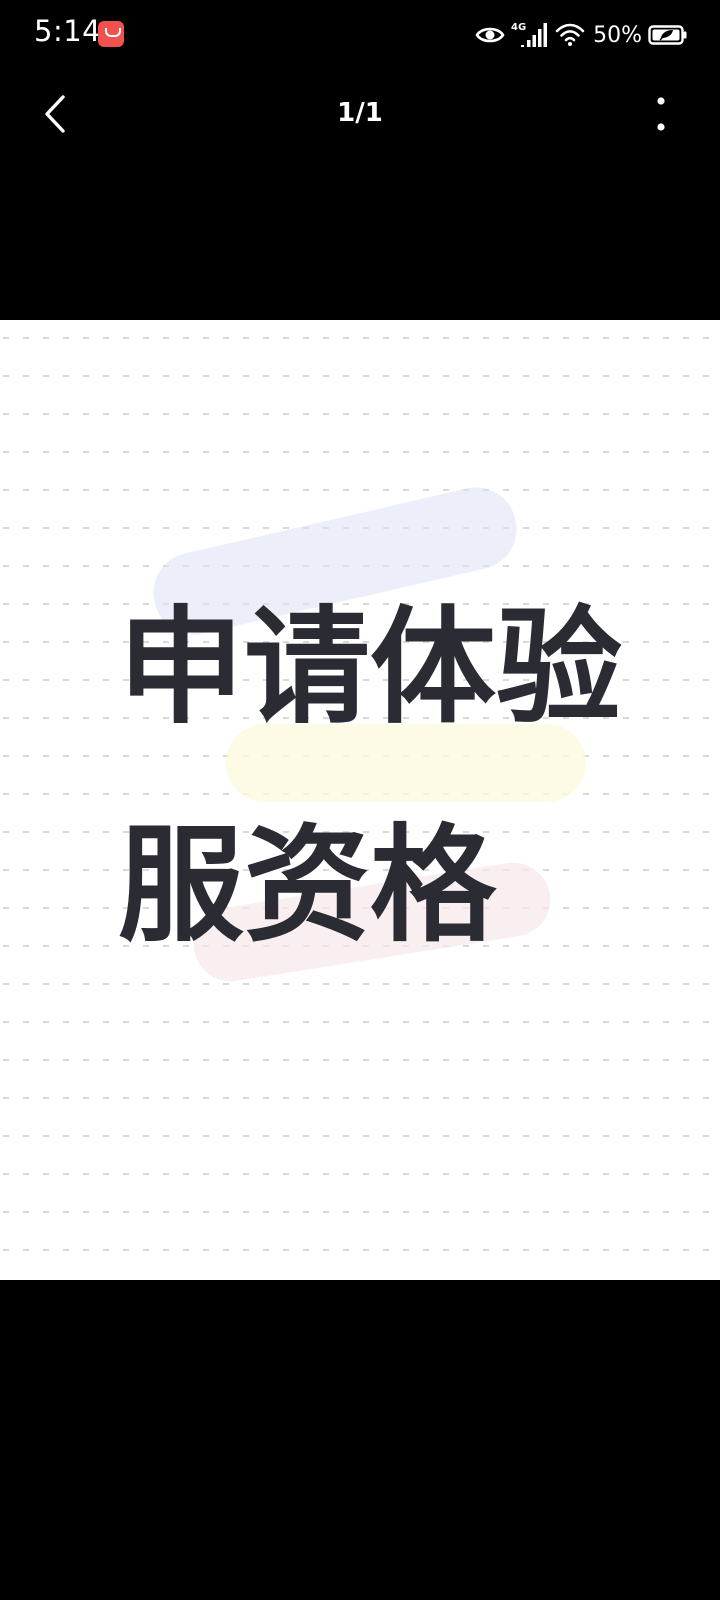  Describe the element at coordinates (307, 885) in the screenshot. I see `headline-line-2: 服资格` at that location.